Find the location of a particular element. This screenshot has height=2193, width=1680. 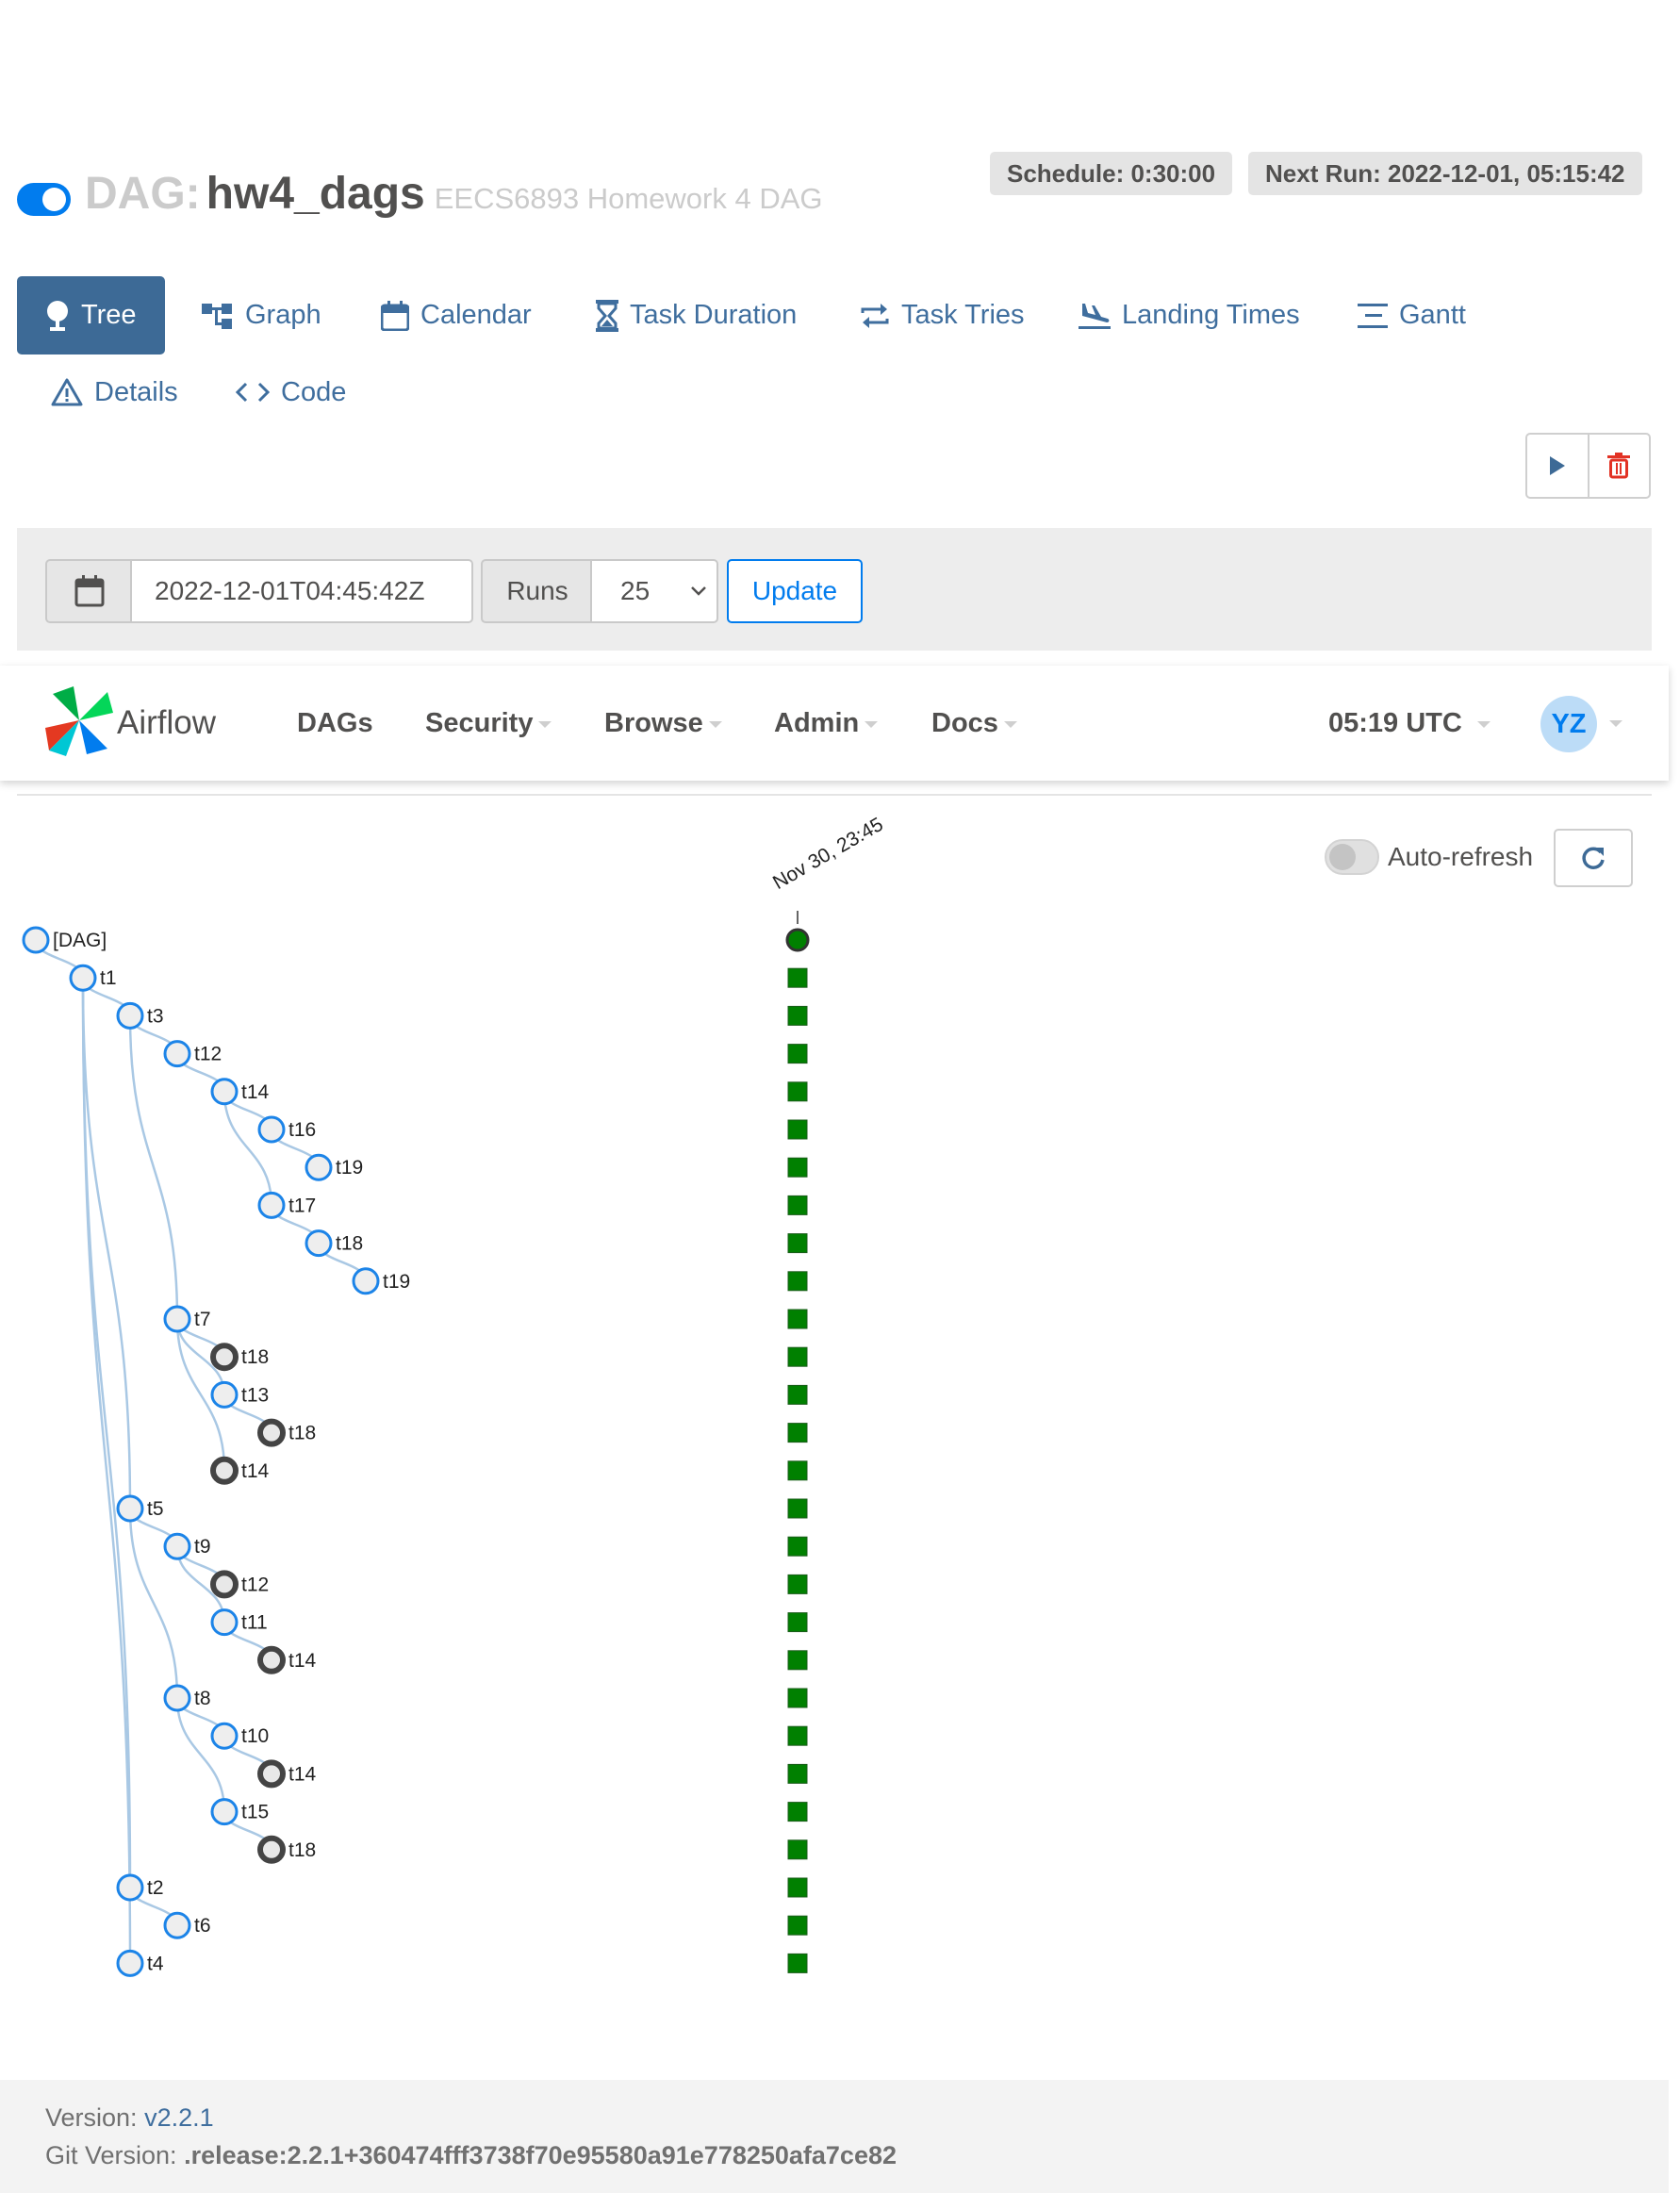

tree-node-label: t2 is located at coordinates (155, 1888).